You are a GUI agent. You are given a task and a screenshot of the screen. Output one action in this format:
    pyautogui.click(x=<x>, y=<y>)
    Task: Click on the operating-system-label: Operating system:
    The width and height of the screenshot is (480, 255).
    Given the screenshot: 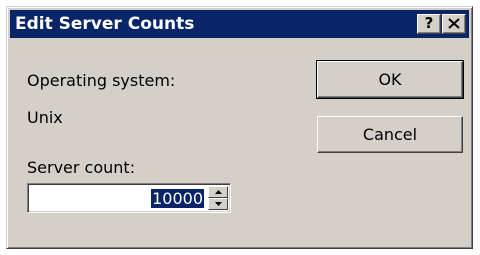 What is the action you would take?
    pyautogui.click(x=101, y=80)
    